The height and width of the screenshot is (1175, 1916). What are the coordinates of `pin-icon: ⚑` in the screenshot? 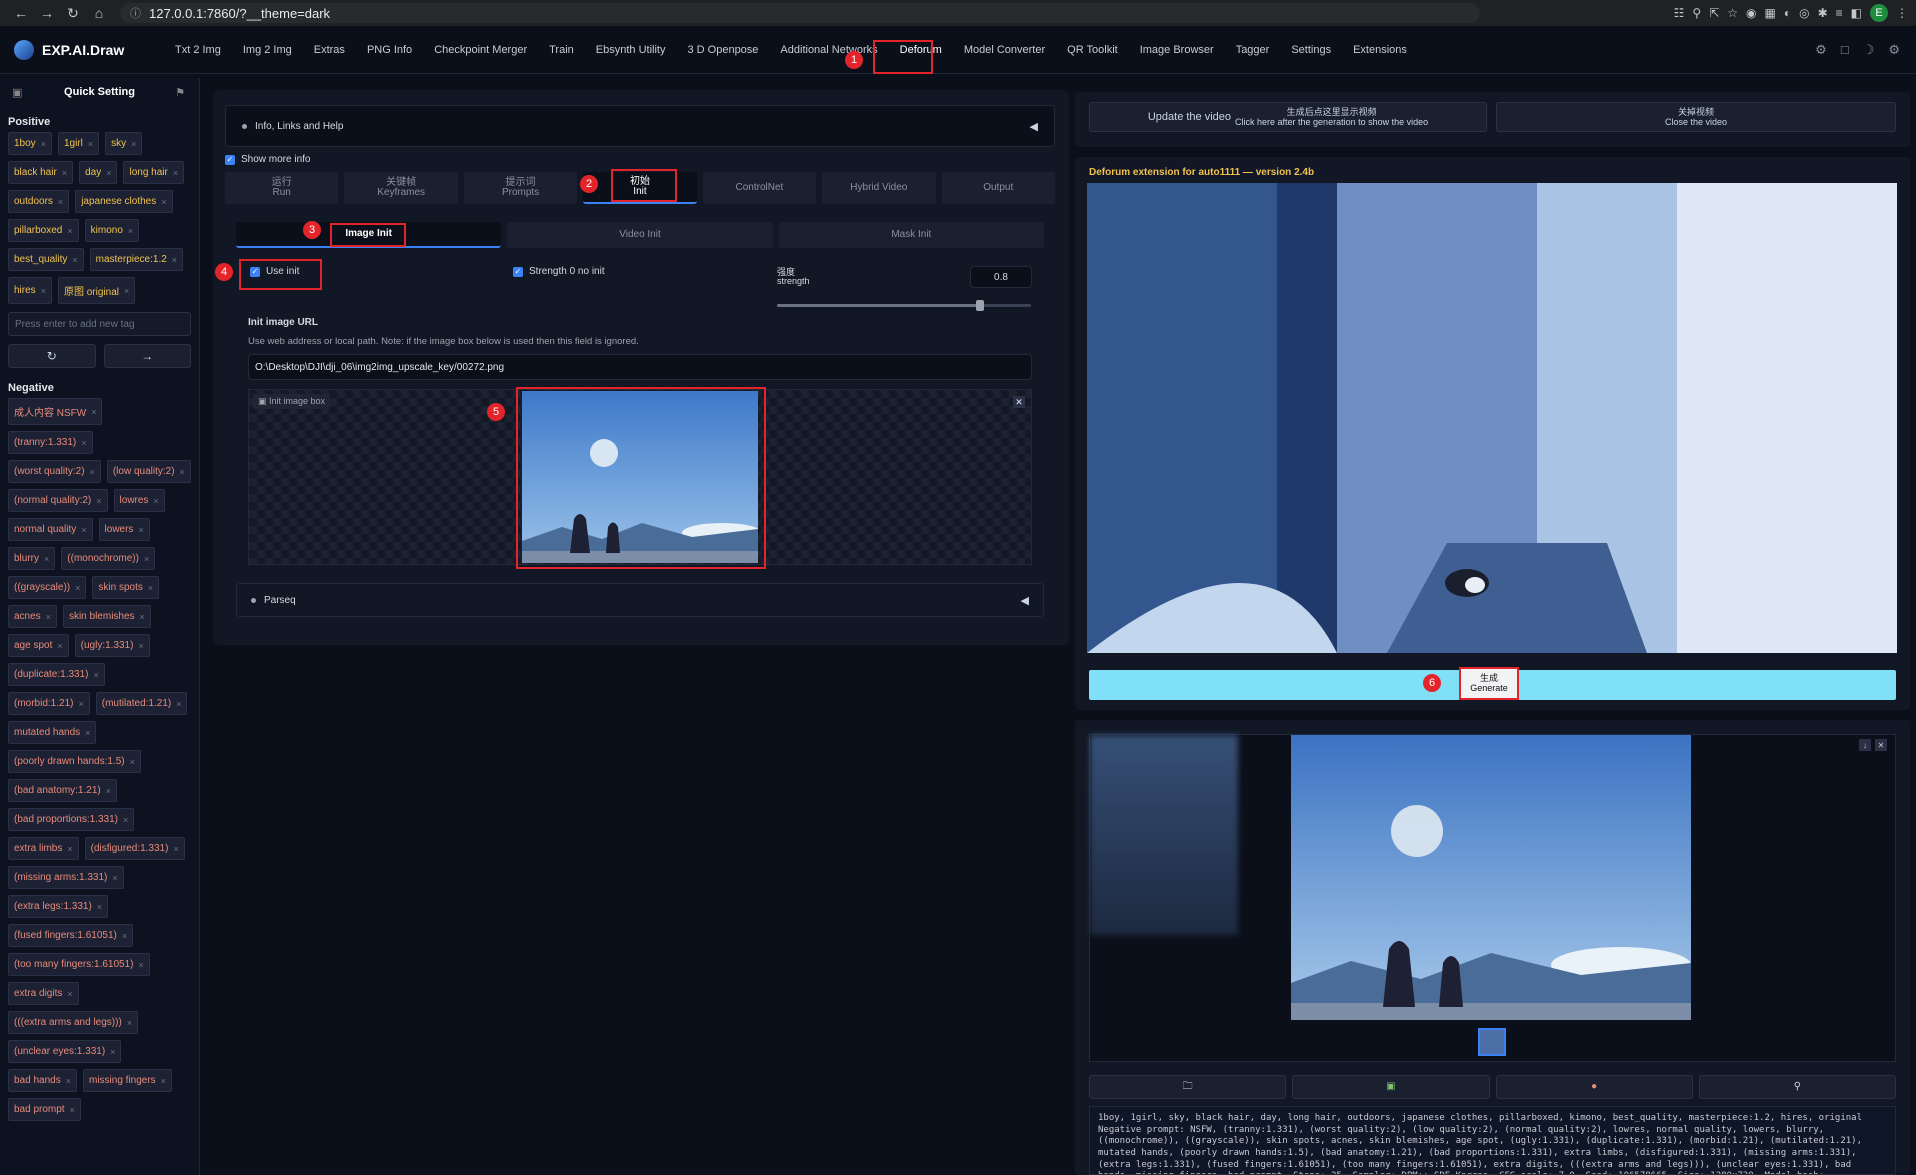 It's located at (180, 92).